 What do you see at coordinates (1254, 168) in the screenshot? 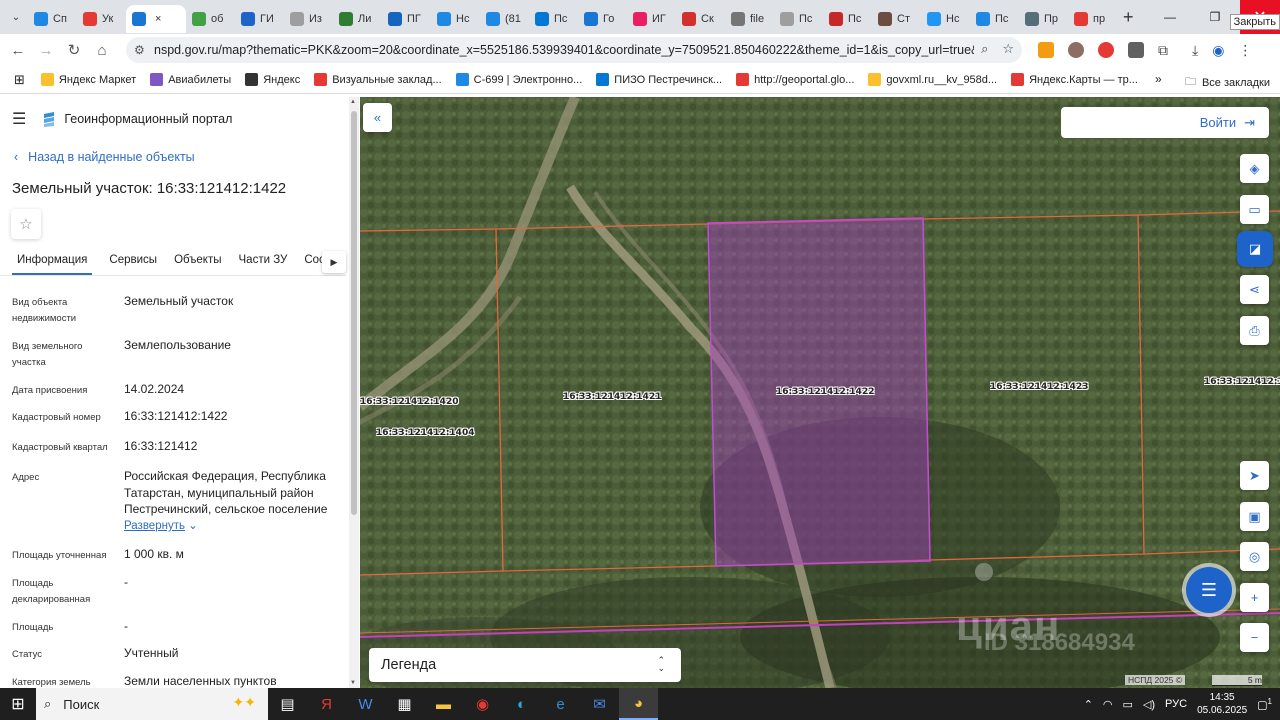
I see `layers-icon: ◈` at bounding box center [1254, 168].